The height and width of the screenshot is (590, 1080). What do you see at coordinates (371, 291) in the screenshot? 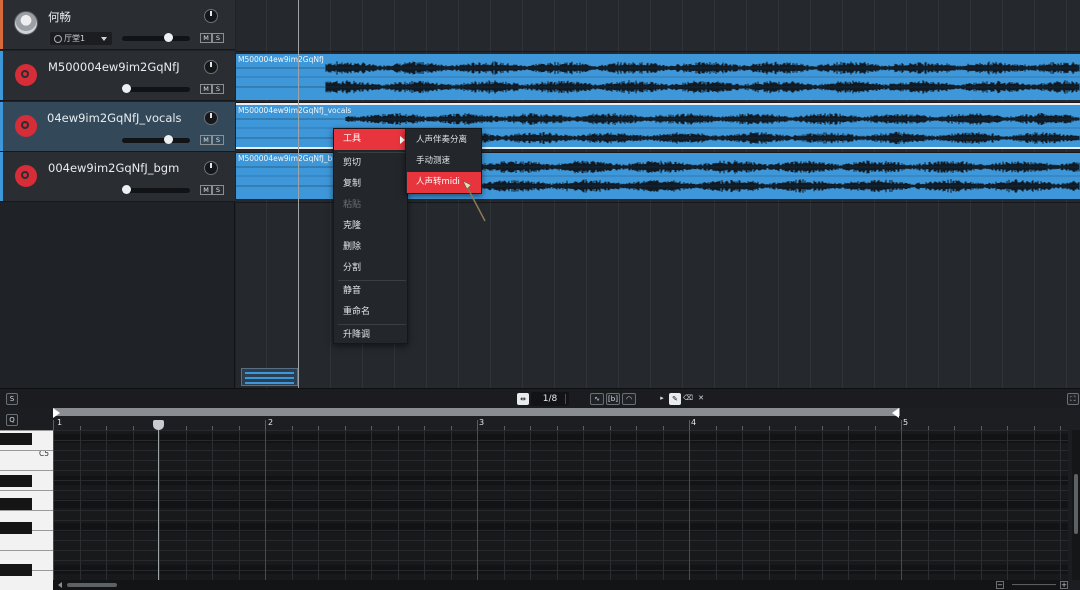
I see `menu-item-mute: 静音` at bounding box center [371, 291].